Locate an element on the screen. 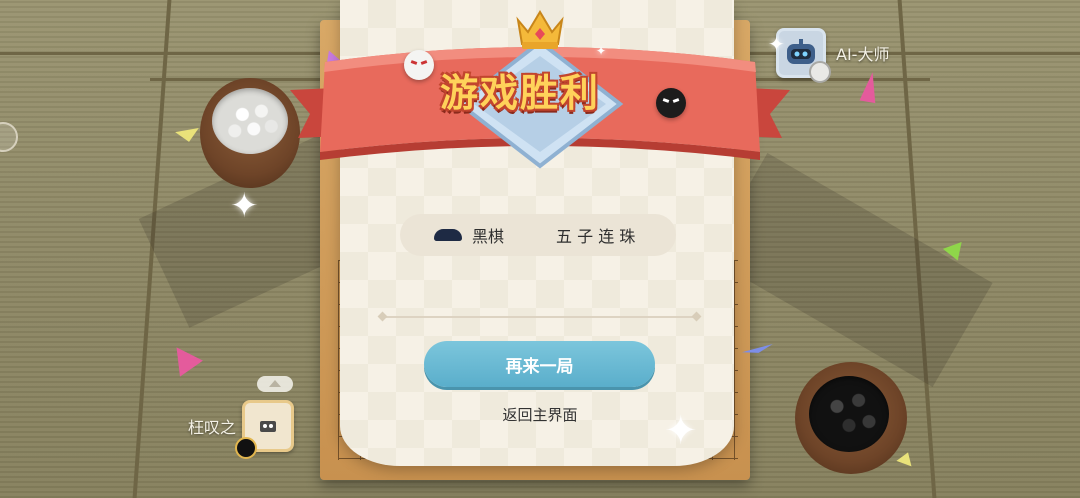 The height and width of the screenshot is (498, 1080). divider is located at coordinates (541, 317).